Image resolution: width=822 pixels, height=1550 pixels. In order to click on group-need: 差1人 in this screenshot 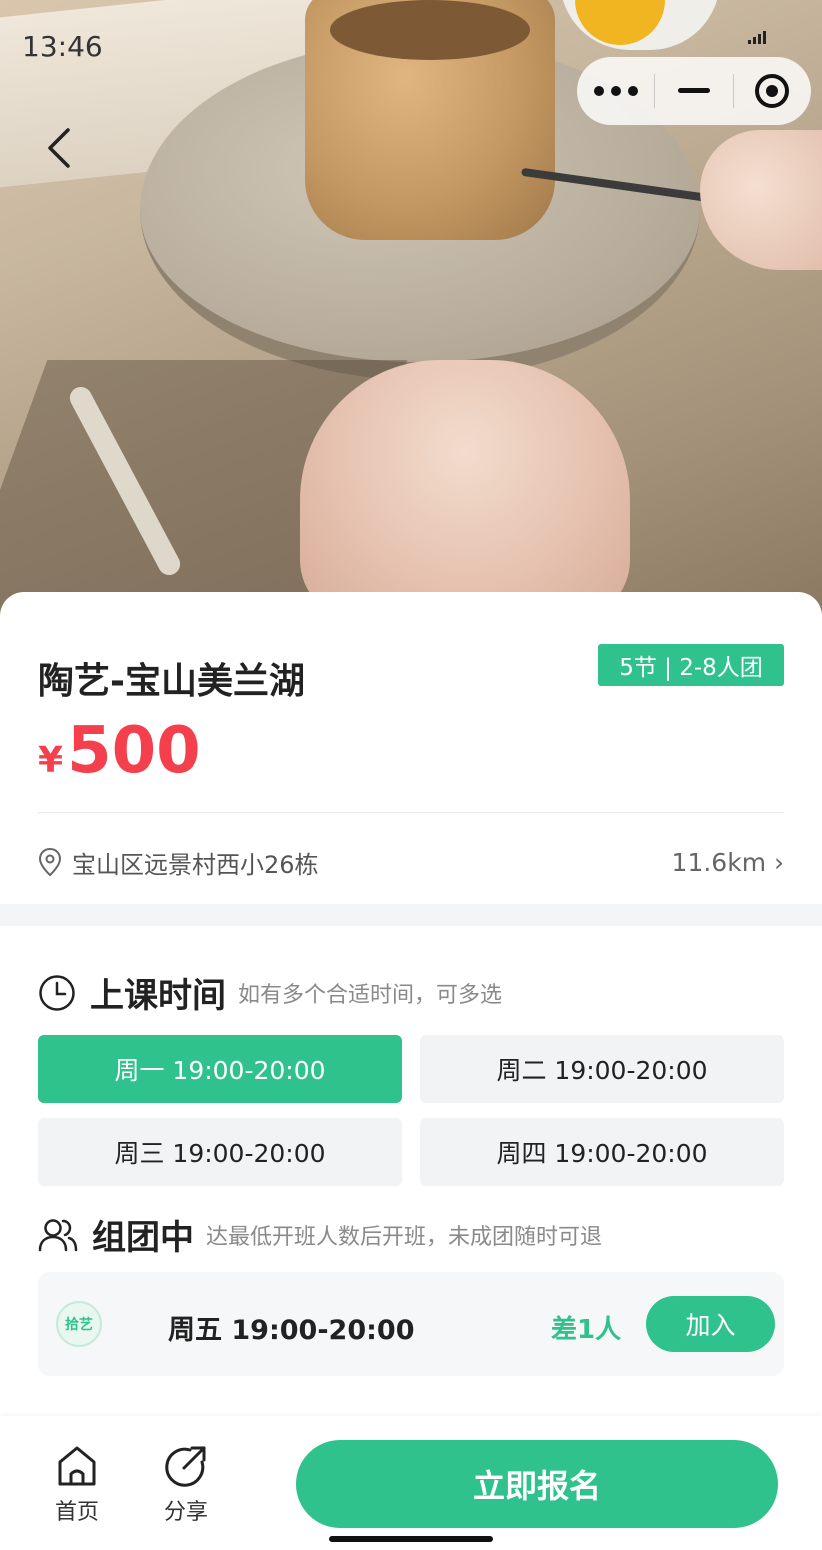, I will do `click(586, 1330)`.